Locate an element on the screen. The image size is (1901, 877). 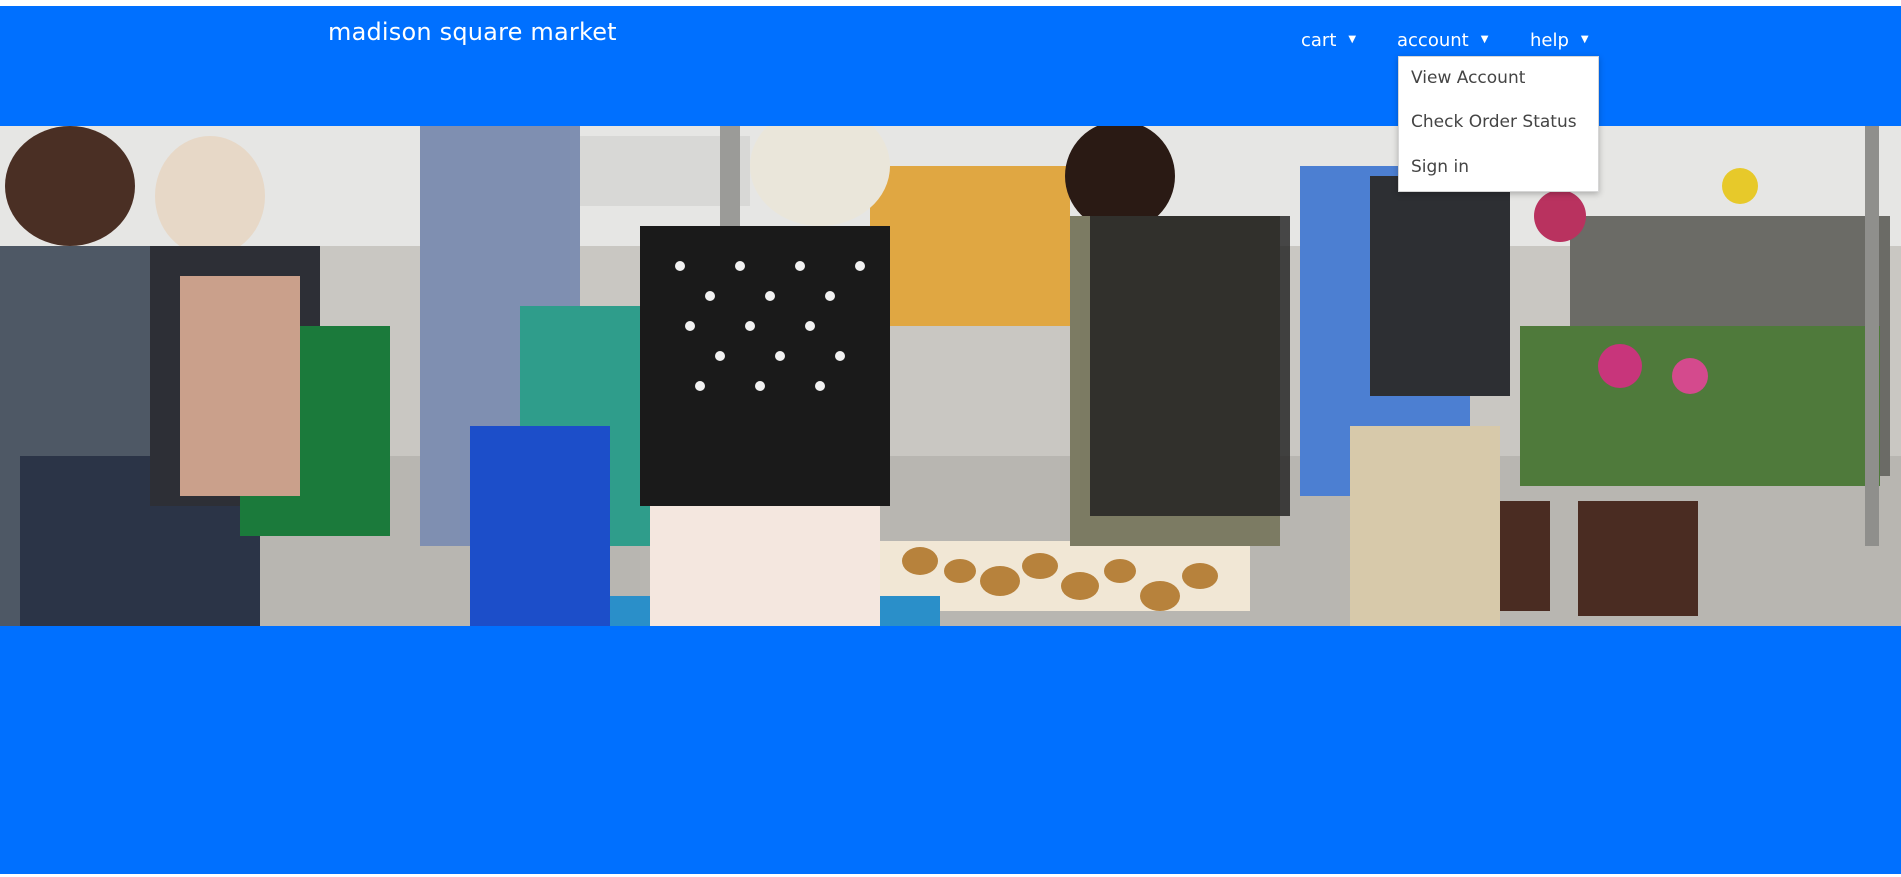
nav-help-label: help is located at coordinates (1549, 40).